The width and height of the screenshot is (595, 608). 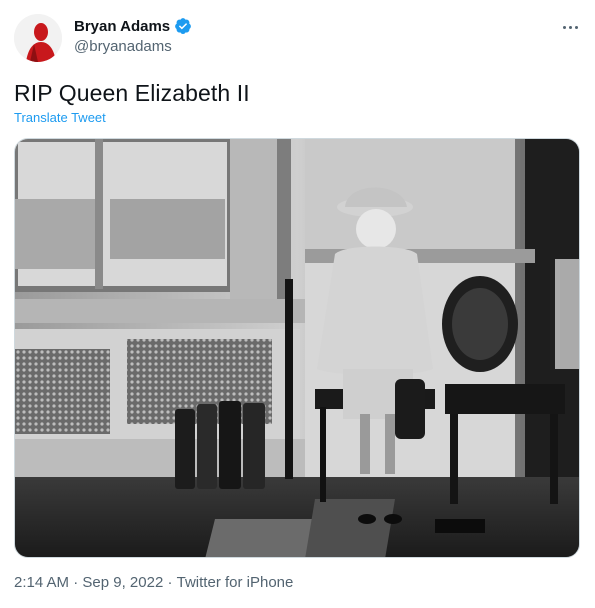 I want to click on tweet-date: Sep 9, 2022, so click(x=122, y=582).